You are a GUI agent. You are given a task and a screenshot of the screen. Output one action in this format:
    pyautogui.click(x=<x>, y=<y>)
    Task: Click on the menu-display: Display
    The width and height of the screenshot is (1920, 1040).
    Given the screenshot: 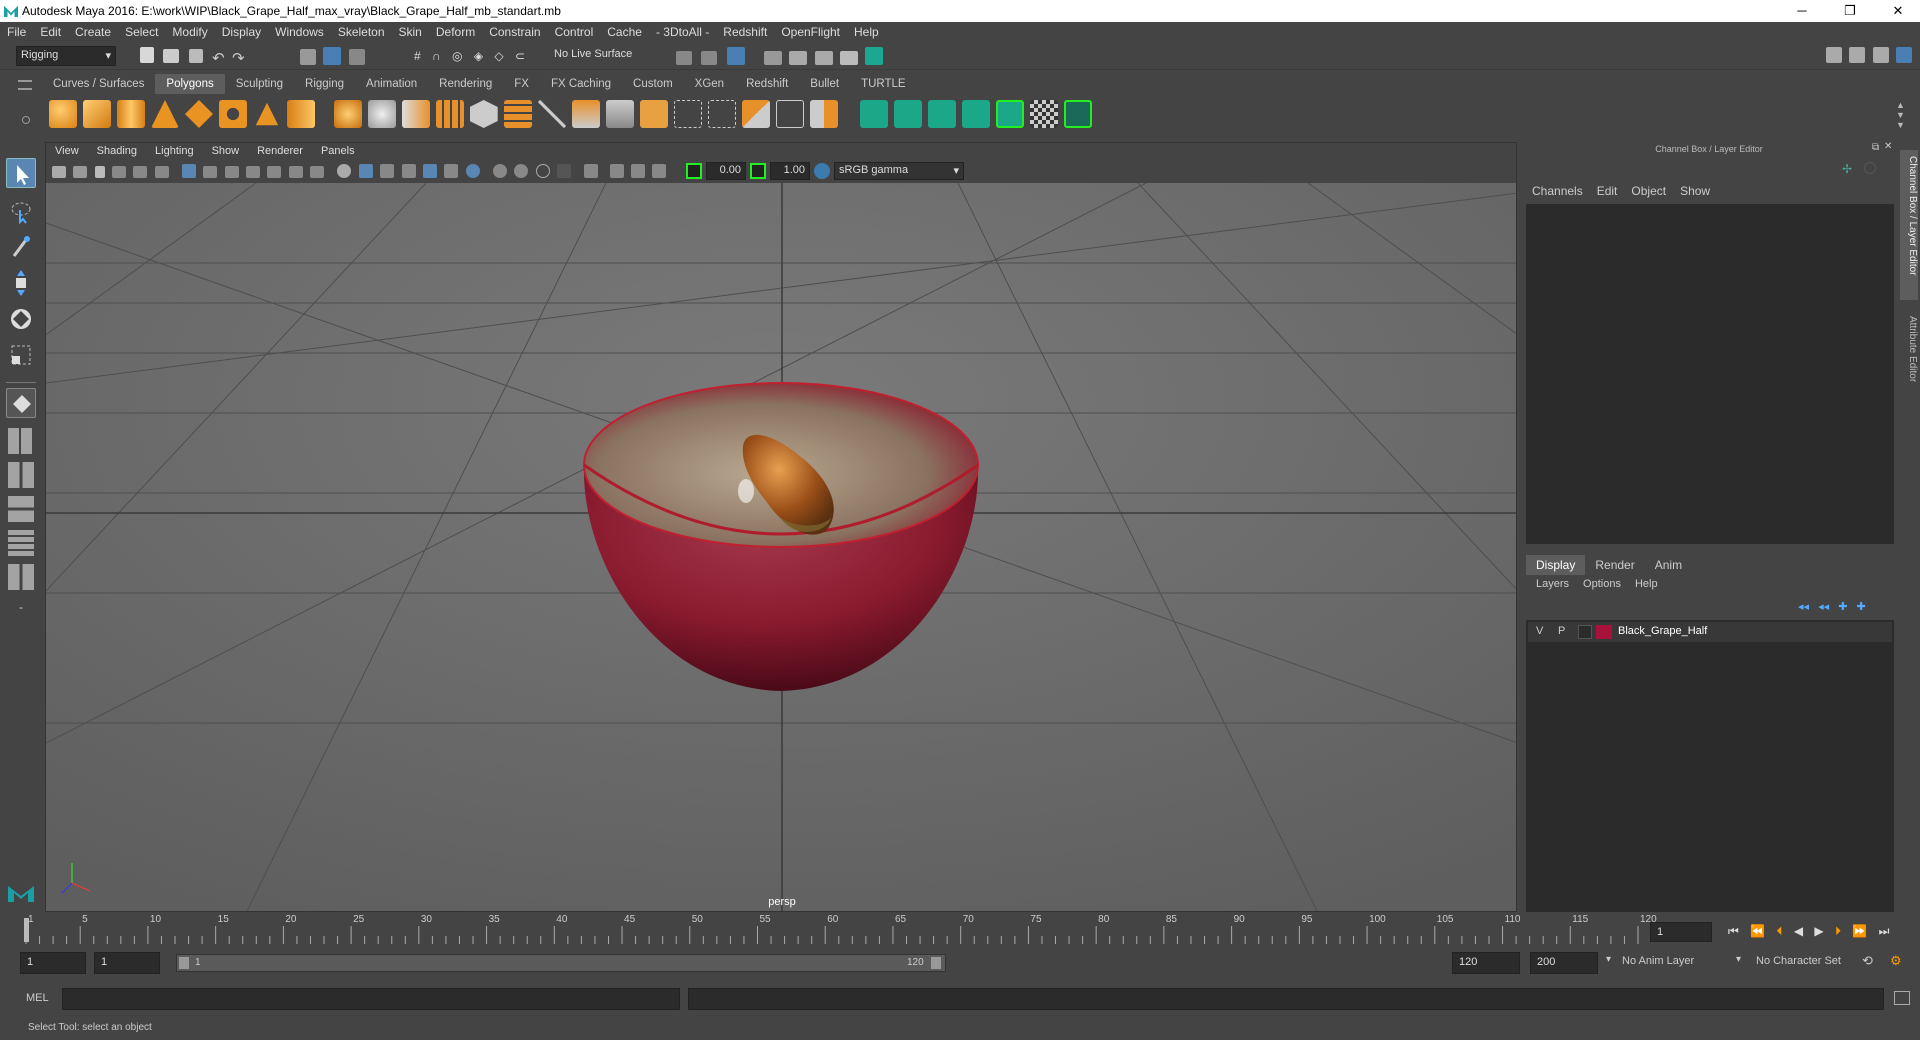 What is the action you would take?
    pyautogui.click(x=241, y=30)
    